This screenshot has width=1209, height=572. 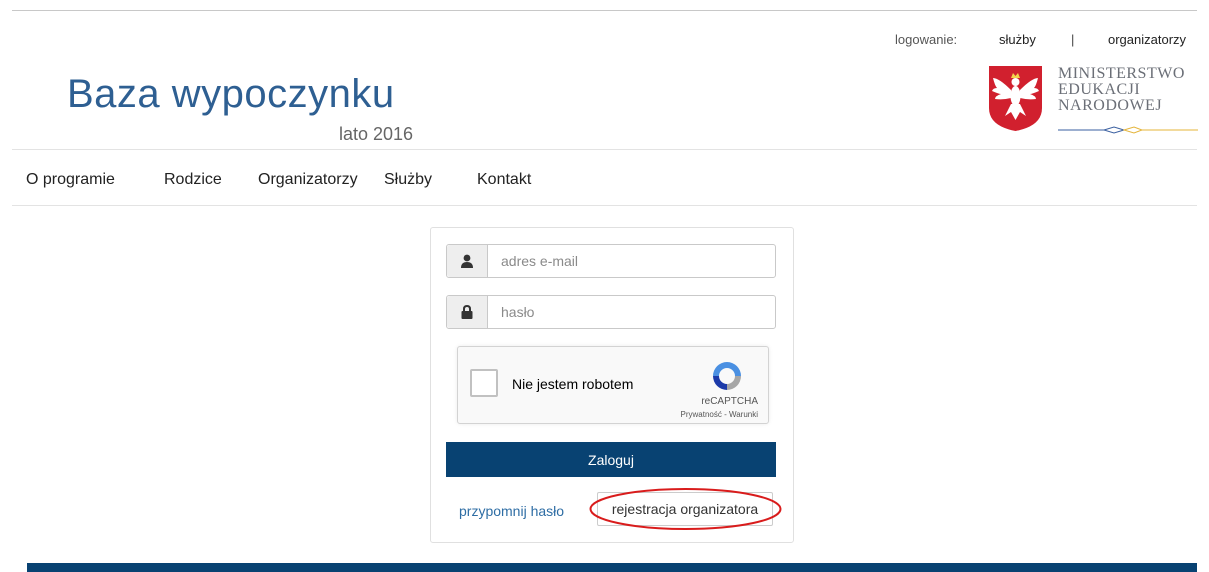 What do you see at coordinates (926, 39) in the screenshot?
I see `login-label: logowanie:` at bounding box center [926, 39].